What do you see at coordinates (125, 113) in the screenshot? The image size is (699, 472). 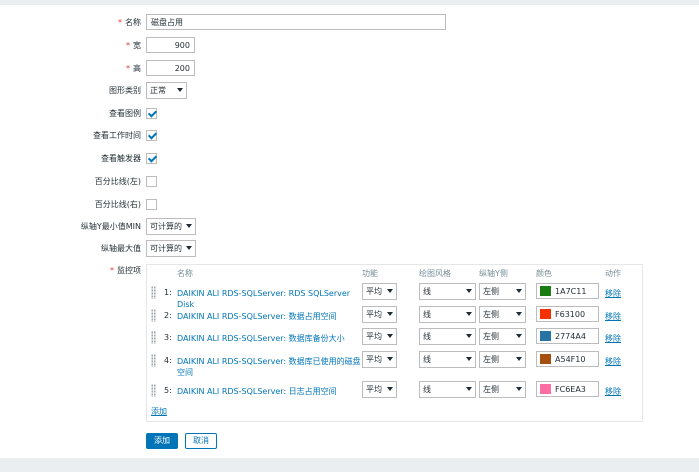 I see `show-legend-label: 查看图例` at bounding box center [125, 113].